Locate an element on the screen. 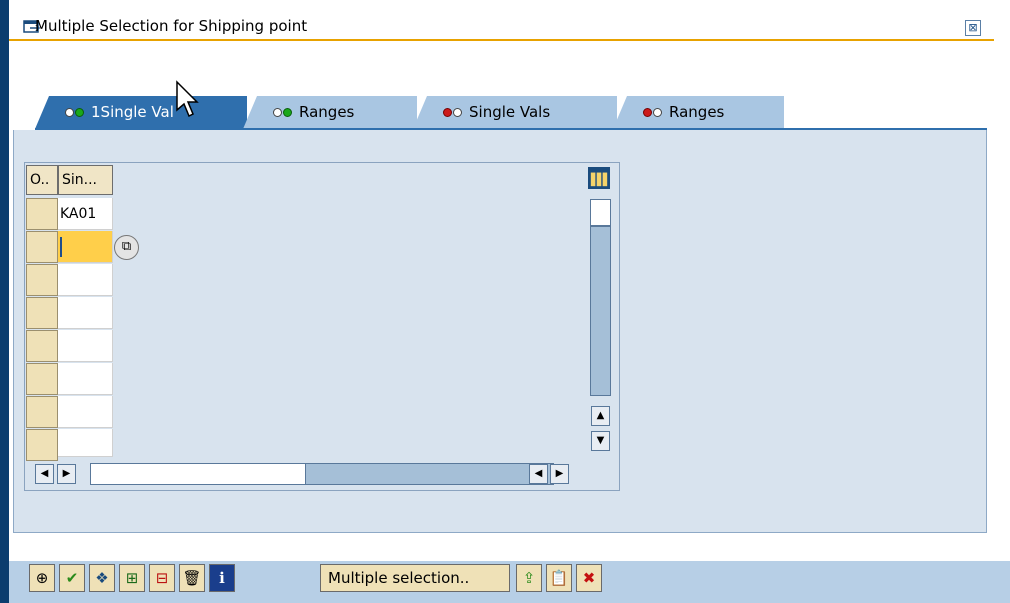 This screenshot has height=603, width=1010. info-icon: ℹ is located at coordinates (222, 578).